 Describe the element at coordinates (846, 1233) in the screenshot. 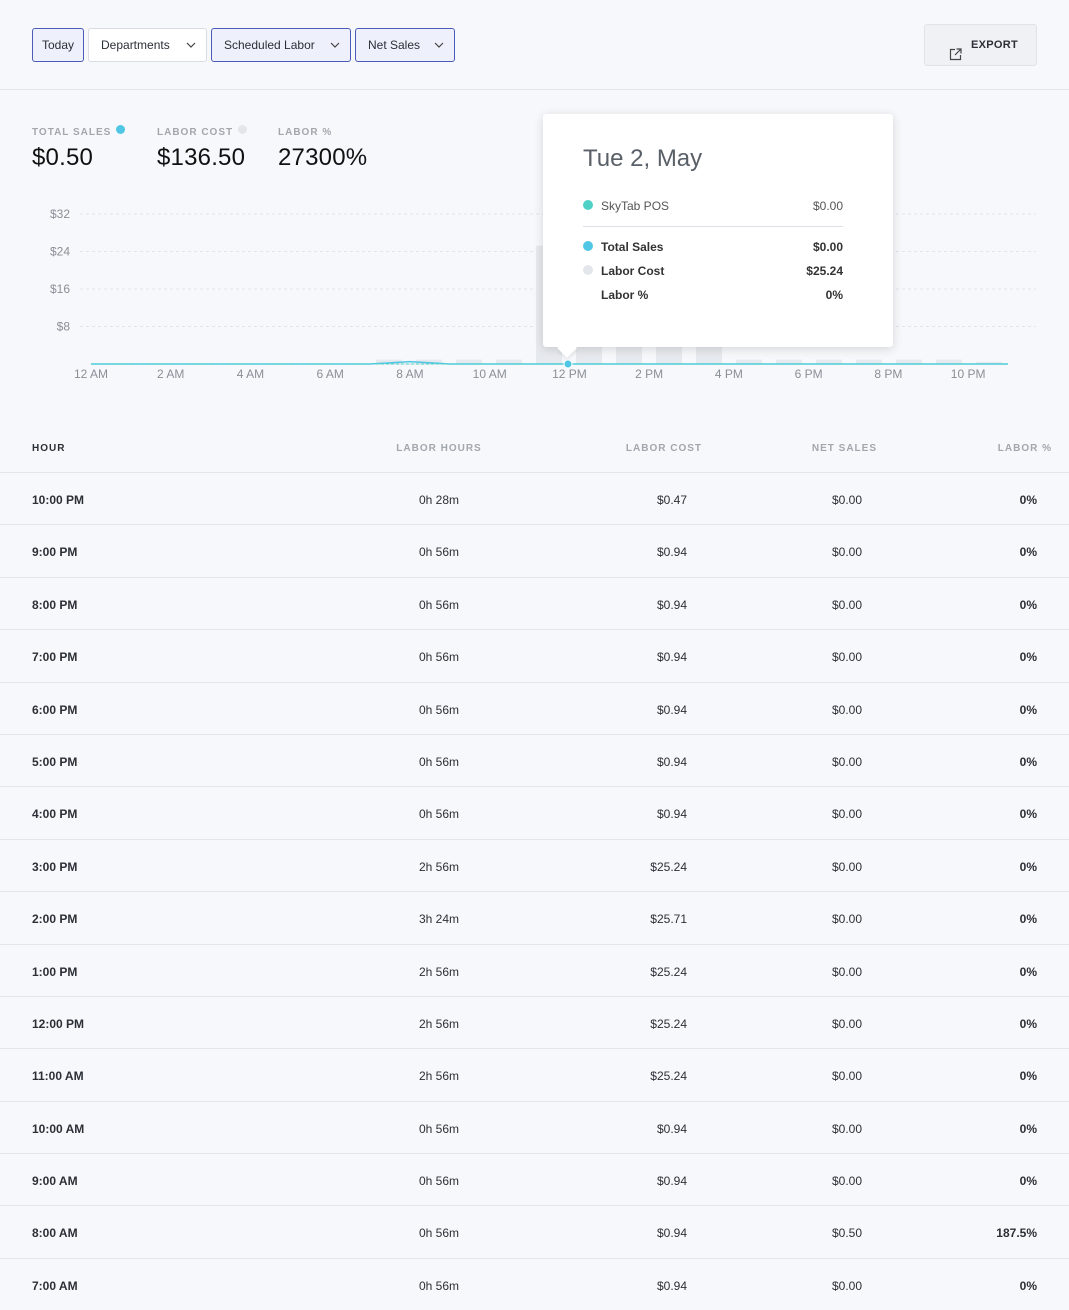

I see `net-sales-cell: $0.50` at that location.